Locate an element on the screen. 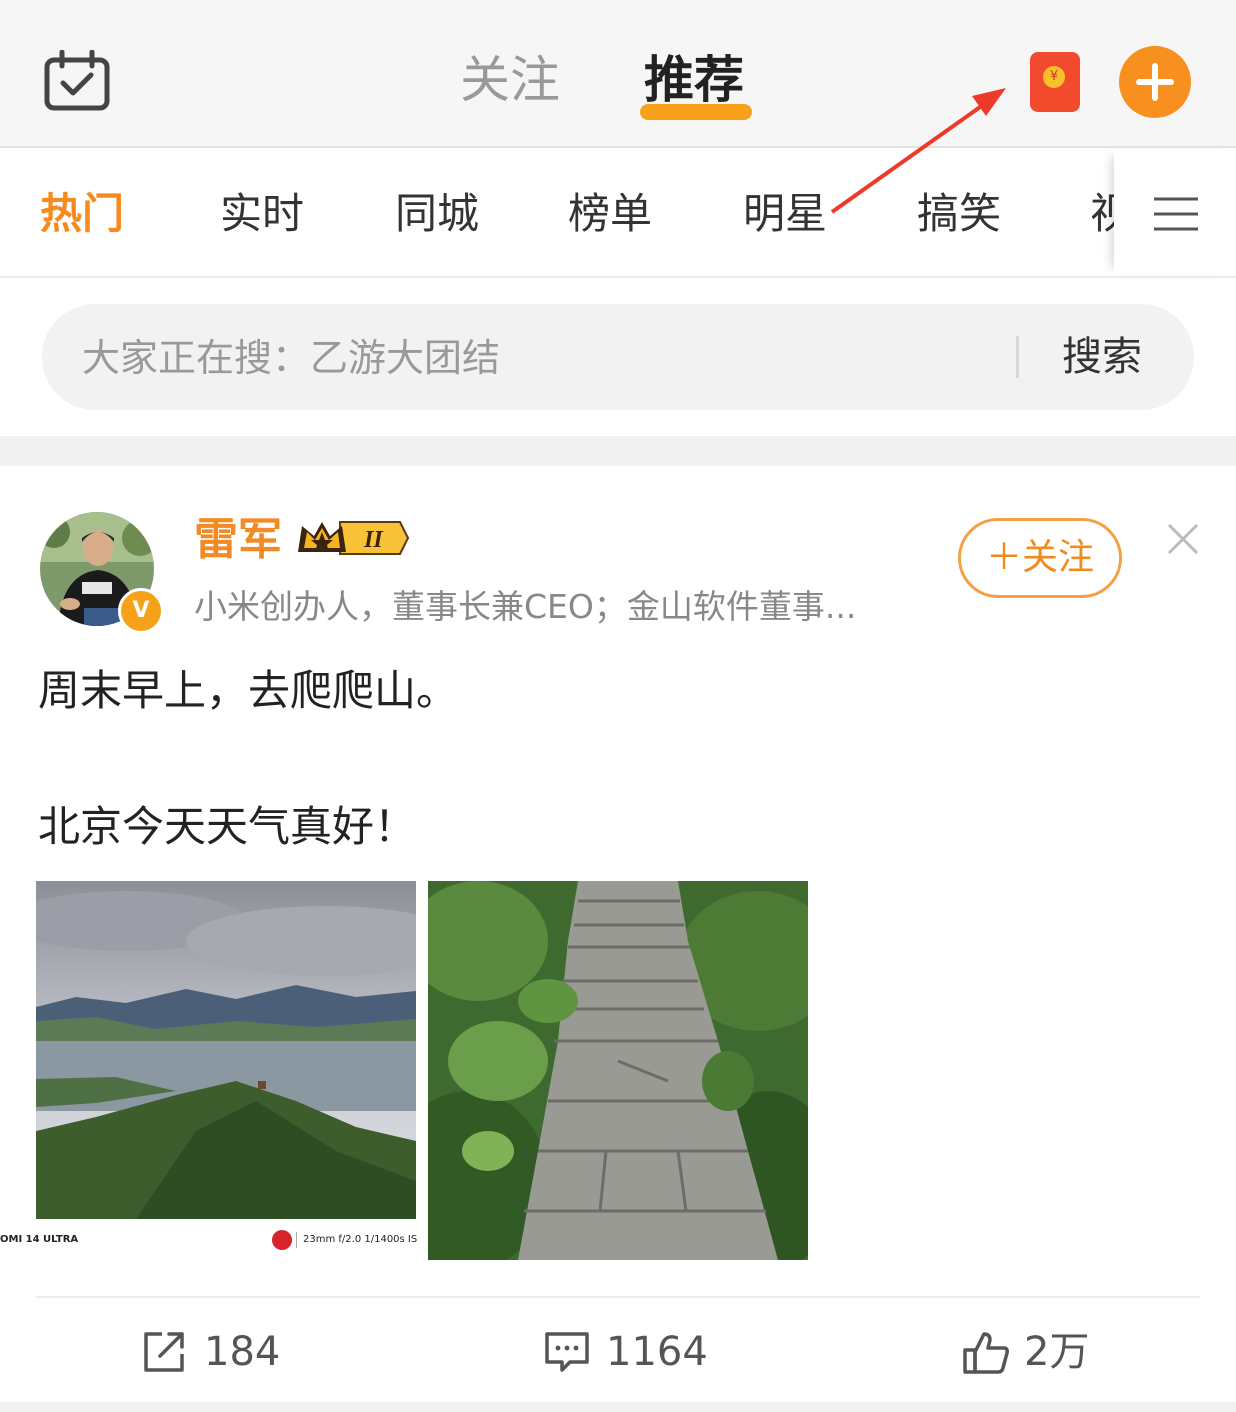 Image resolution: width=1236 pixels, height=1412 pixels. channel-tab-hot: 热门 is located at coordinates (82, 214).